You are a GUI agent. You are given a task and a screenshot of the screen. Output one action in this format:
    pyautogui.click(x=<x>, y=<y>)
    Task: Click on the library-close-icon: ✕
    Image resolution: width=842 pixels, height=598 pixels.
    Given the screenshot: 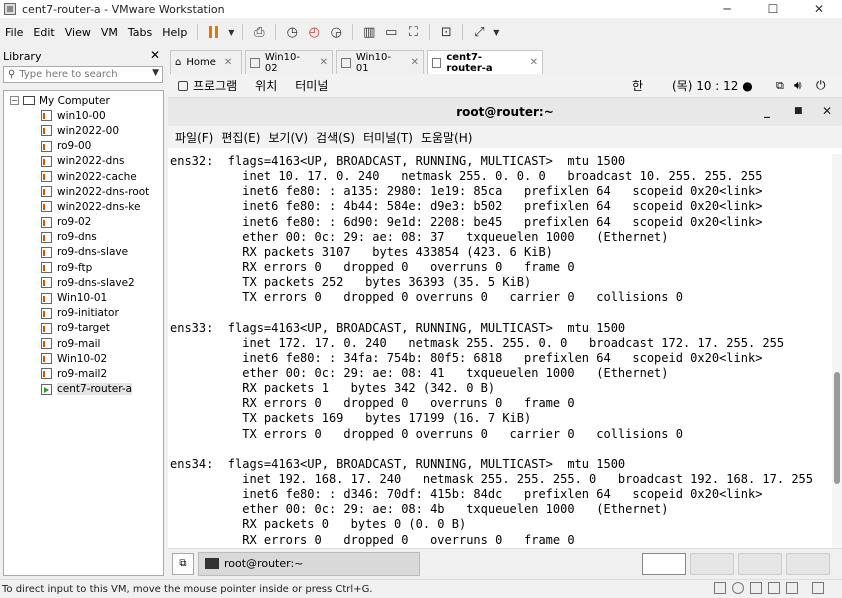 What is the action you would take?
    pyautogui.click(x=155, y=55)
    